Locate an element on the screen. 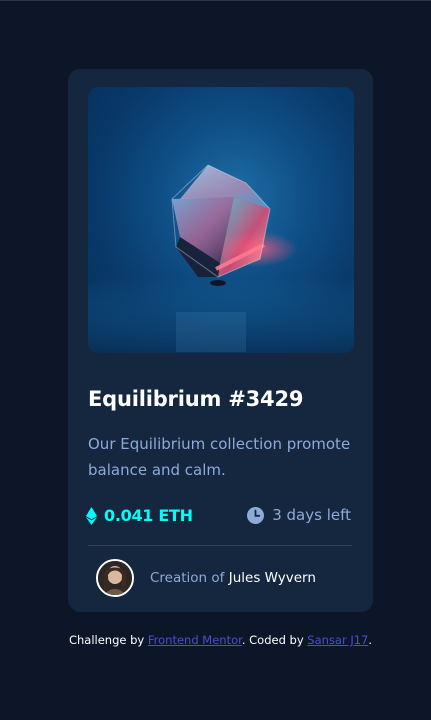 The width and height of the screenshot is (431, 720). attribution-middle: . Coded by is located at coordinates (272, 640).